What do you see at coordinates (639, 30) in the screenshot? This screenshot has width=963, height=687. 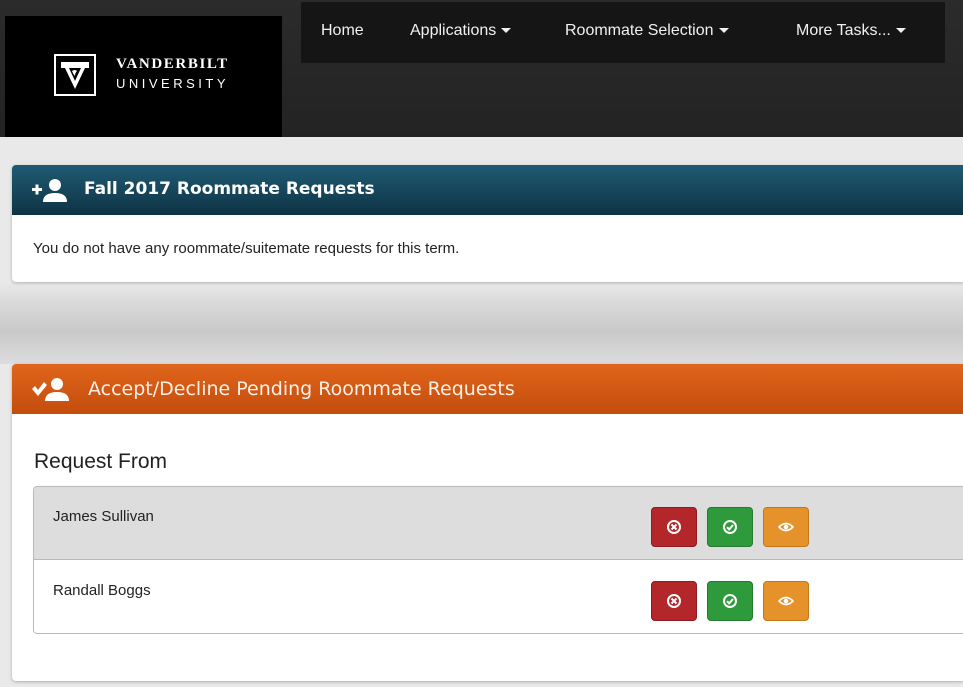 I see `nav-roommate-selection-label: Roommate Selection` at bounding box center [639, 30].